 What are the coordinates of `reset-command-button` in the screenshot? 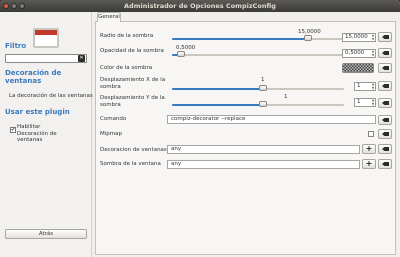 It's located at (385, 120).